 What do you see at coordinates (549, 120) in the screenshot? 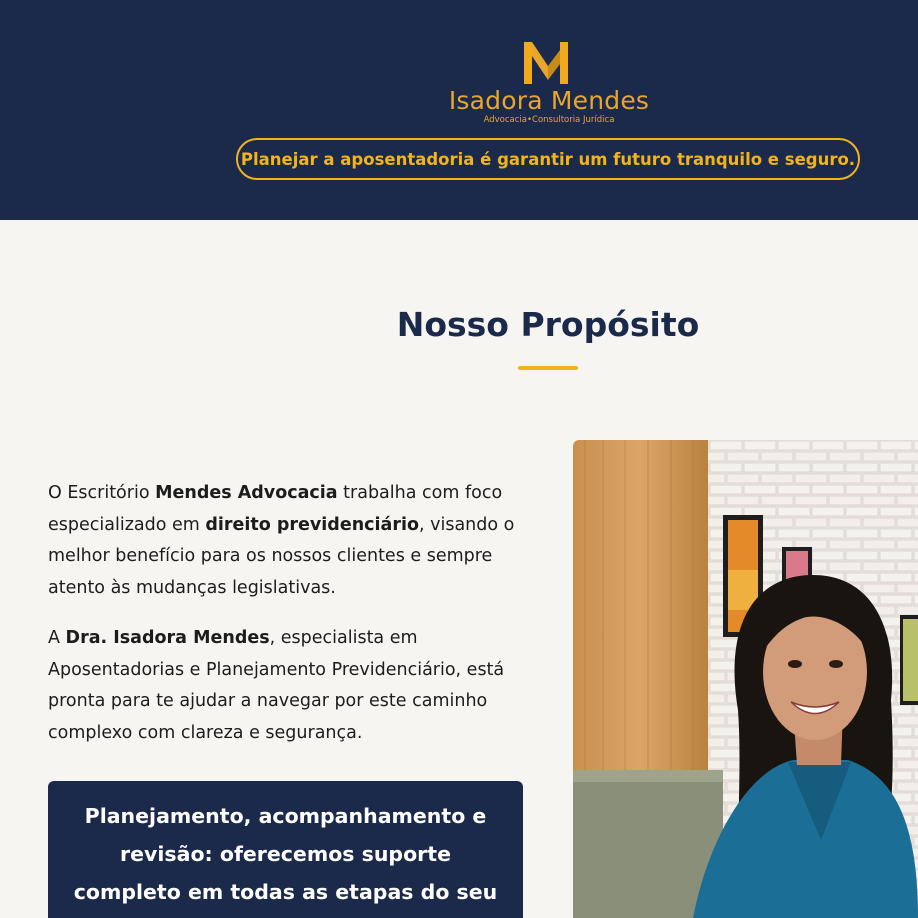
I see `logo-subtitle: Advocacia•Consultoria Jurídica` at bounding box center [549, 120].